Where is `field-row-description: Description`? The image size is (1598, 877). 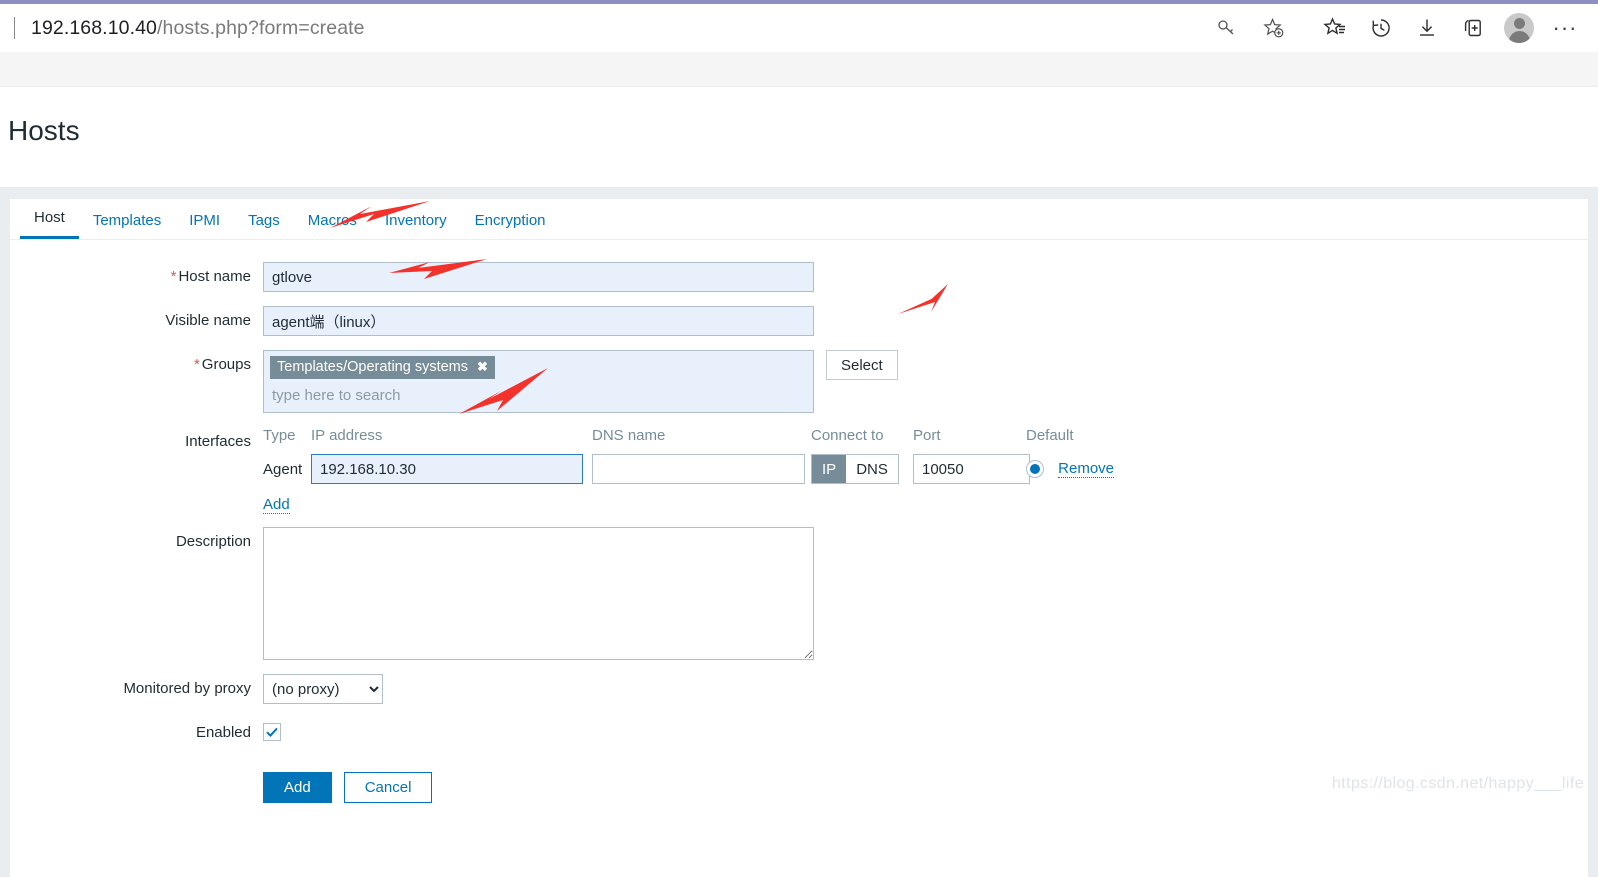
field-row-description: Description is located at coordinates (799, 593).